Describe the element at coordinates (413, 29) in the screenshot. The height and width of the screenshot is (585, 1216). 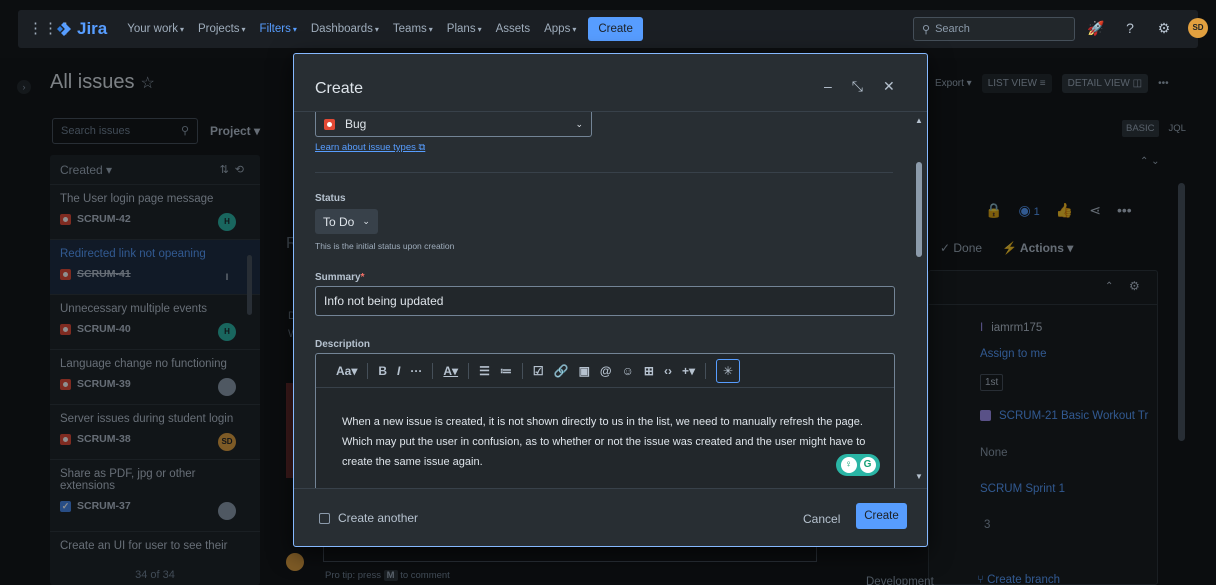
I see `nav-teams: Teams ▾` at that location.